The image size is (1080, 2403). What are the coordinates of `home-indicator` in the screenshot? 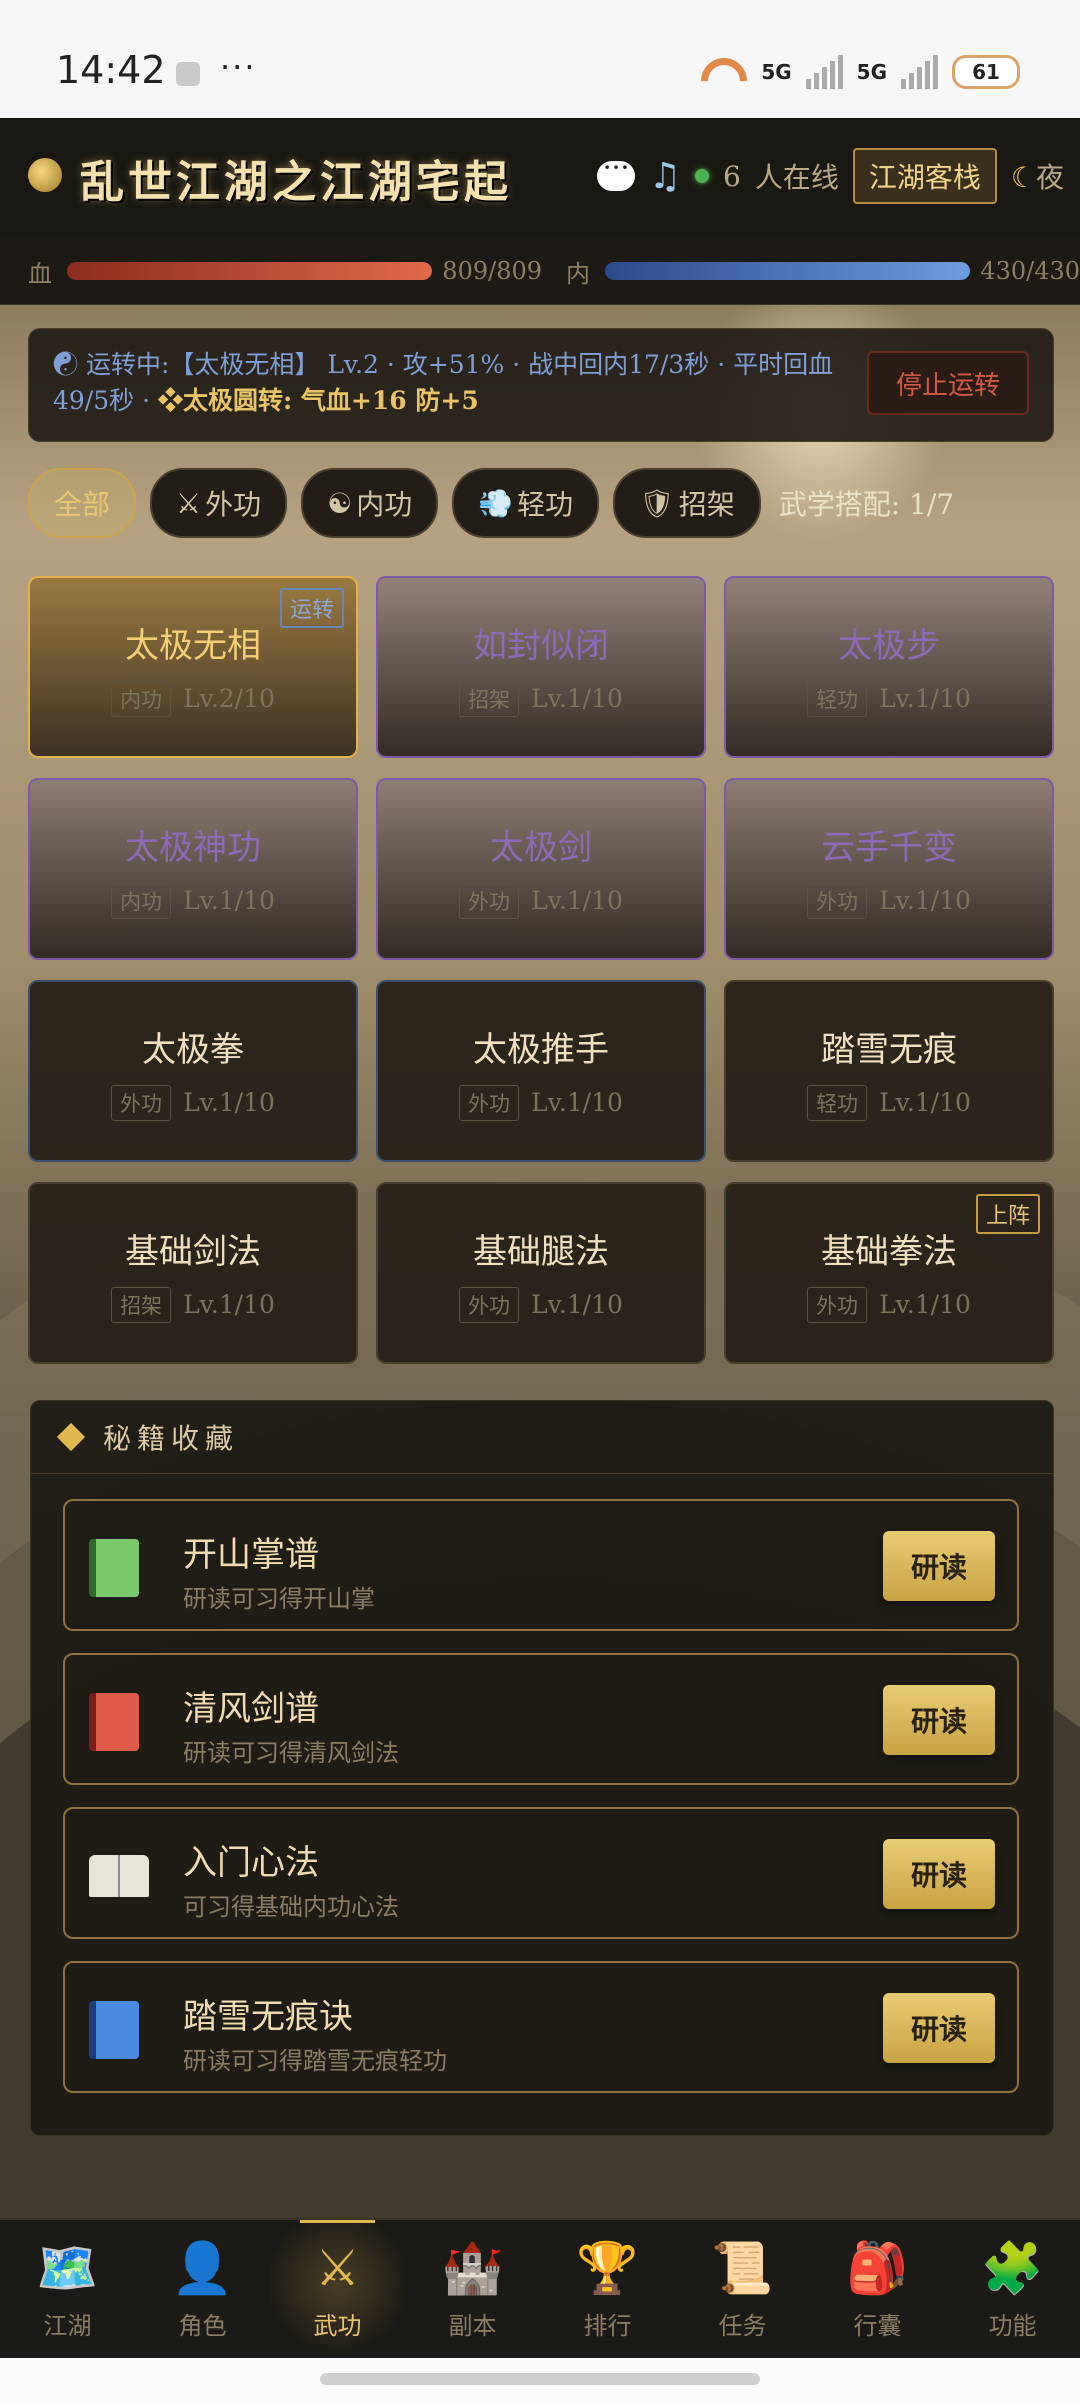 It's located at (540, 2379).